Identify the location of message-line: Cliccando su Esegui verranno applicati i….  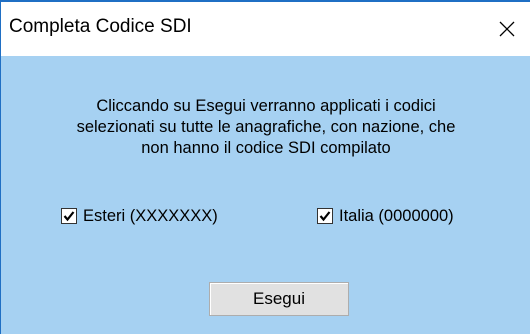
(266, 106).